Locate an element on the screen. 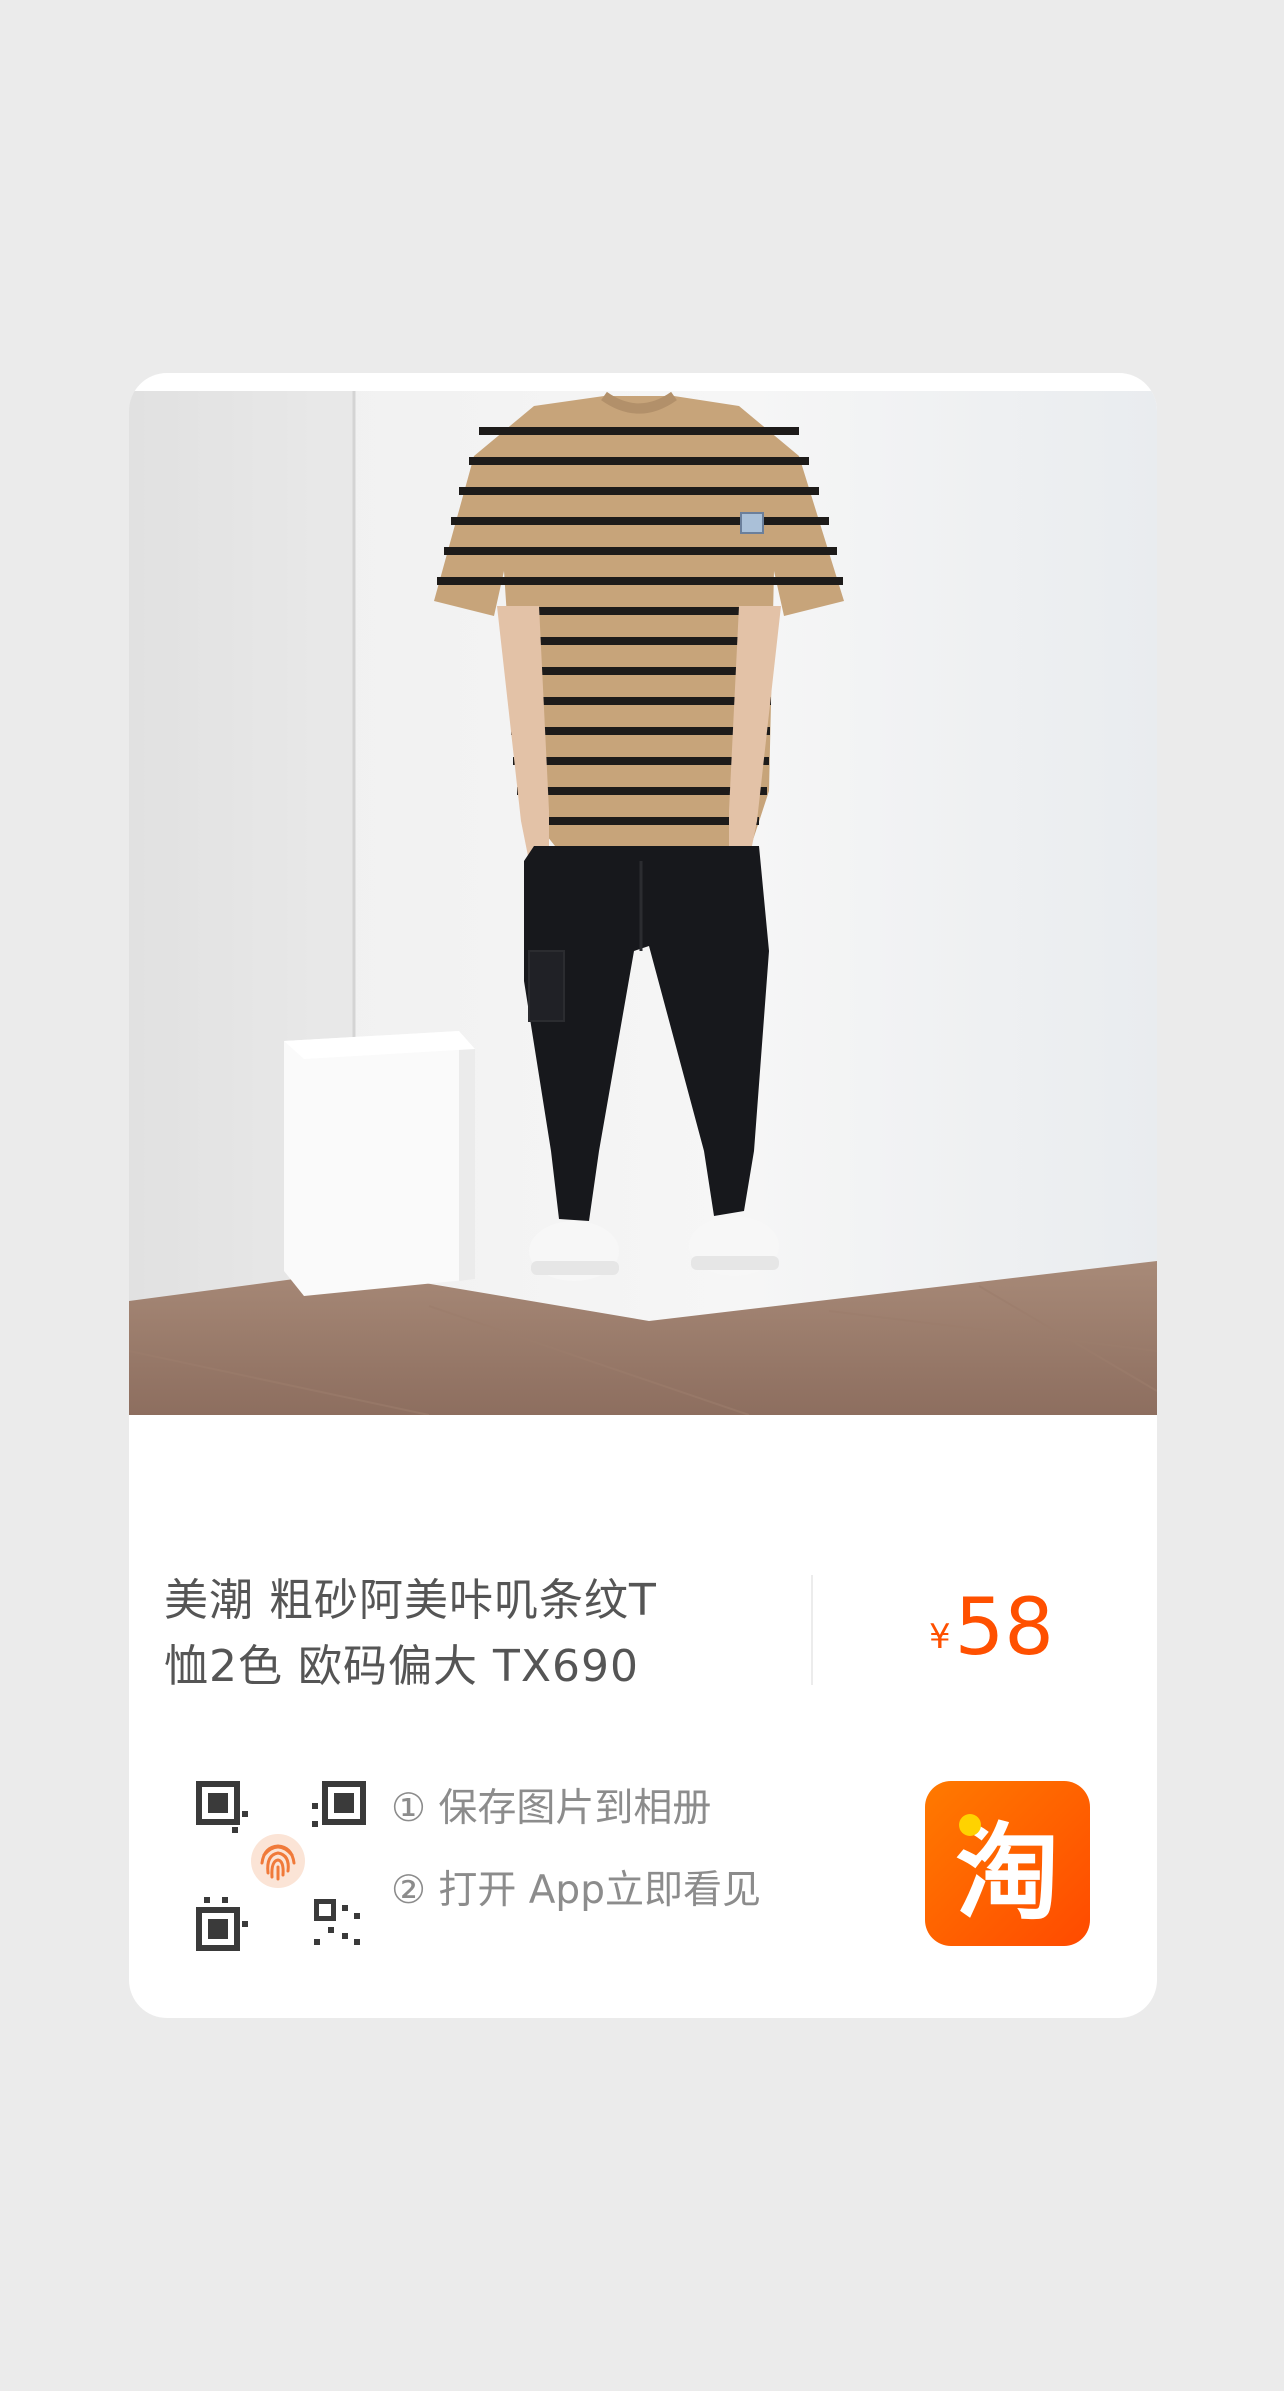 The width and height of the screenshot is (1284, 2391). product-price: ¥58 is located at coordinates (991, 1628).